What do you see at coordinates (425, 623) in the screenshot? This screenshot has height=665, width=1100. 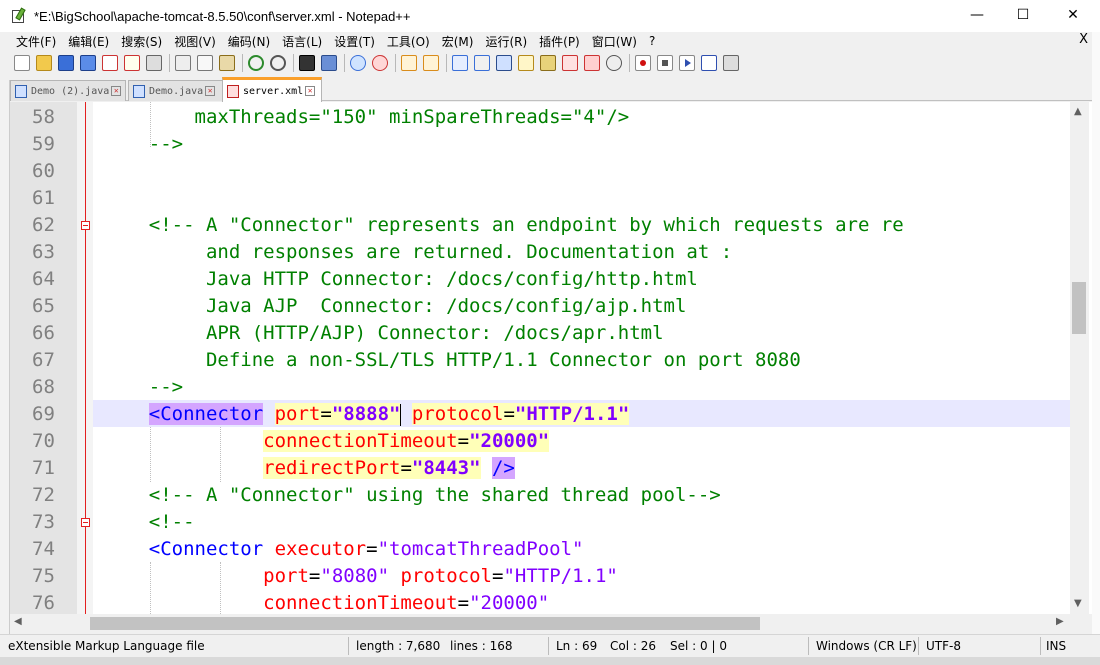 I see `horizontal-scroll-thumb` at bounding box center [425, 623].